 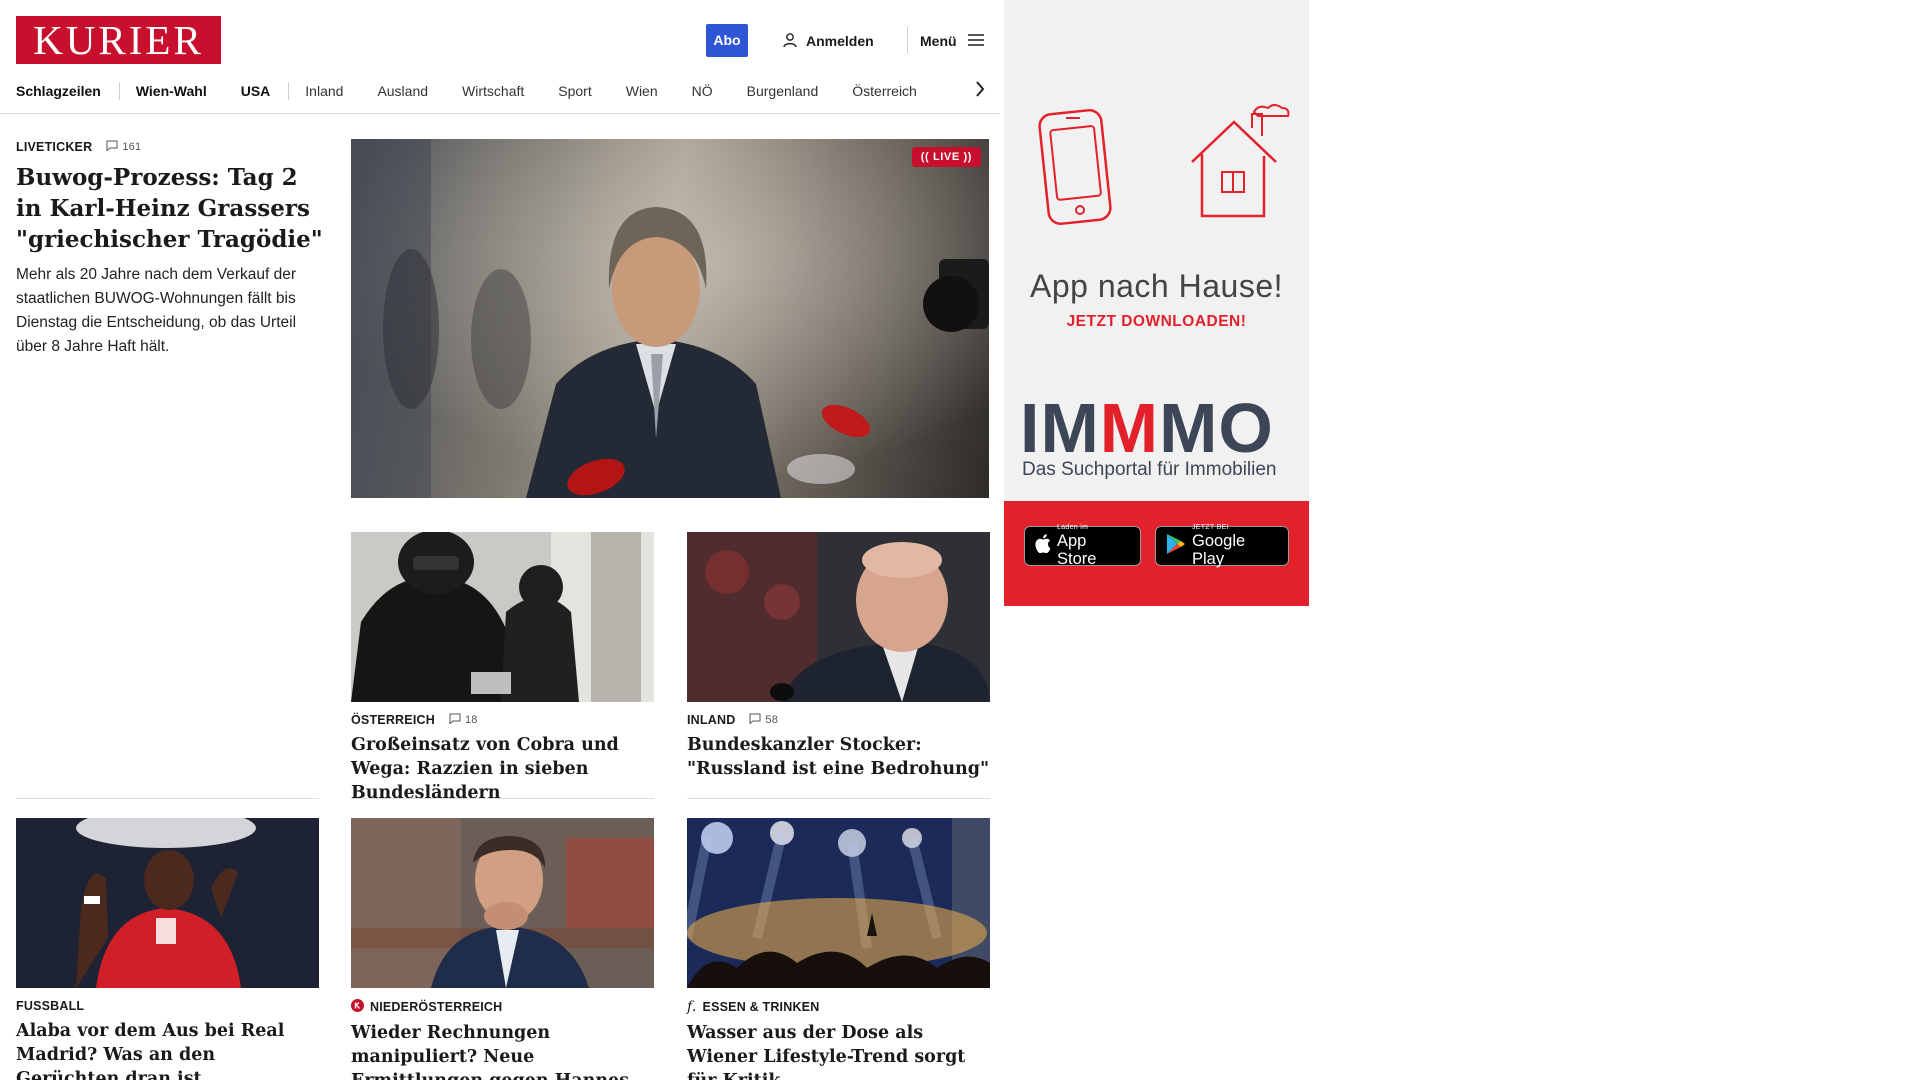 What do you see at coordinates (256, 91) in the screenshot?
I see `nav-item-usa: USA` at bounding box center [256, 91].